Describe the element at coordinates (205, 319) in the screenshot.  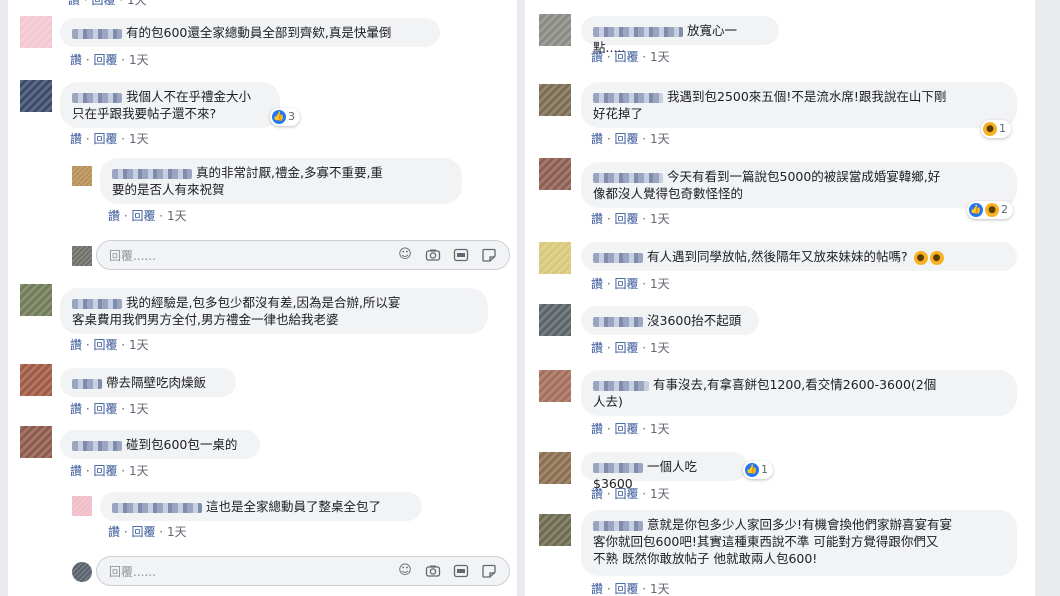
I see `comment-text-line: 客桌費用我們男方全付,男方禮金一律也給我老婆` at that location.